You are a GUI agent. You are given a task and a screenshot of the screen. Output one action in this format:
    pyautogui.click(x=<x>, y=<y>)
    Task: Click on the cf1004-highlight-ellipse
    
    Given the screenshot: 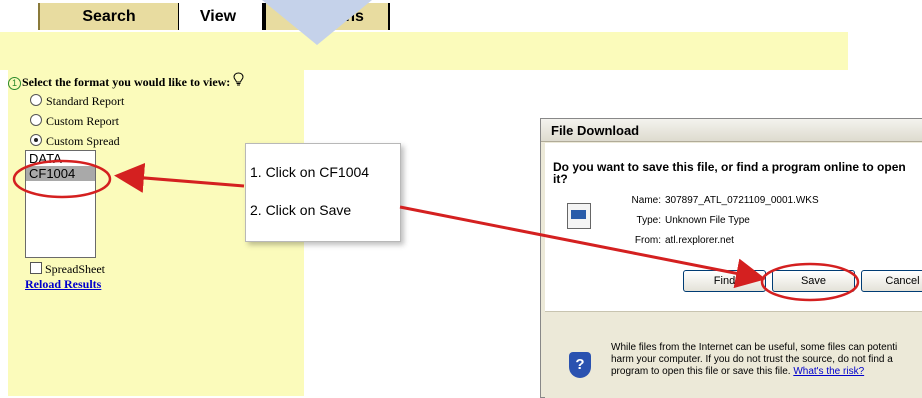 What is the action you would take?
    pyautogui.click(x=62, y=179)
    